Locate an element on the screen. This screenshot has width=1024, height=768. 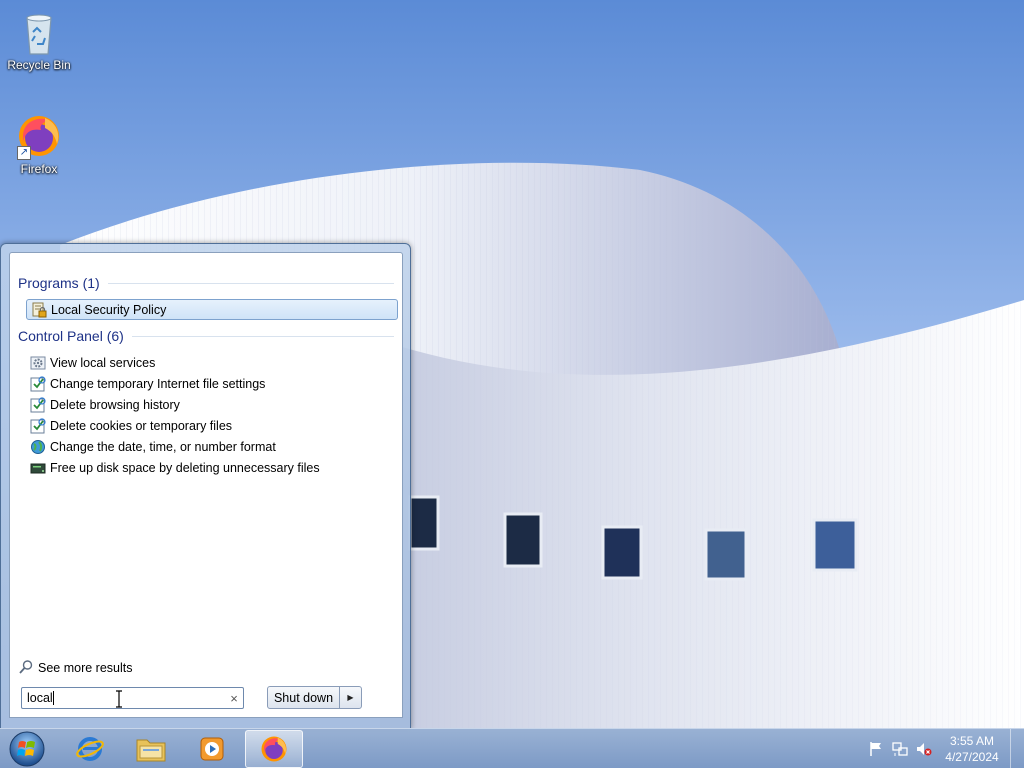
start-button is located at coordinates (27, 749).